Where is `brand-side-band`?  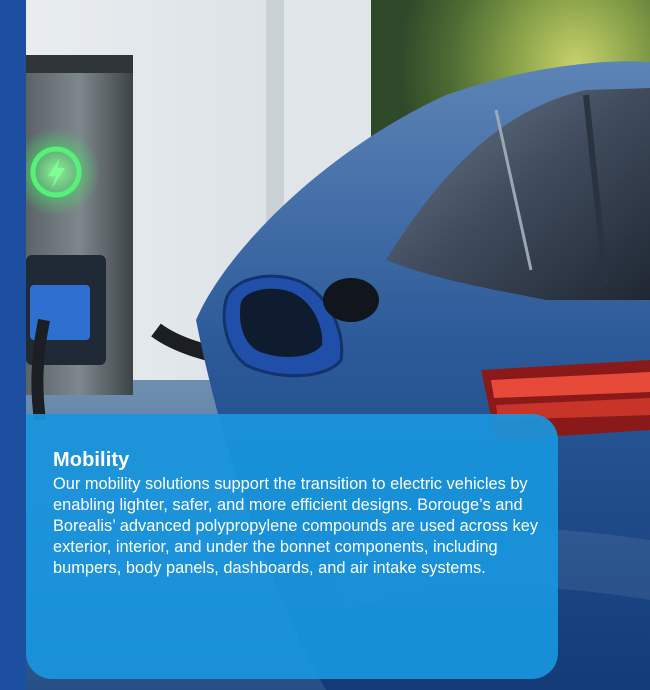
brand-side-band is located at coordinates (13, 345).